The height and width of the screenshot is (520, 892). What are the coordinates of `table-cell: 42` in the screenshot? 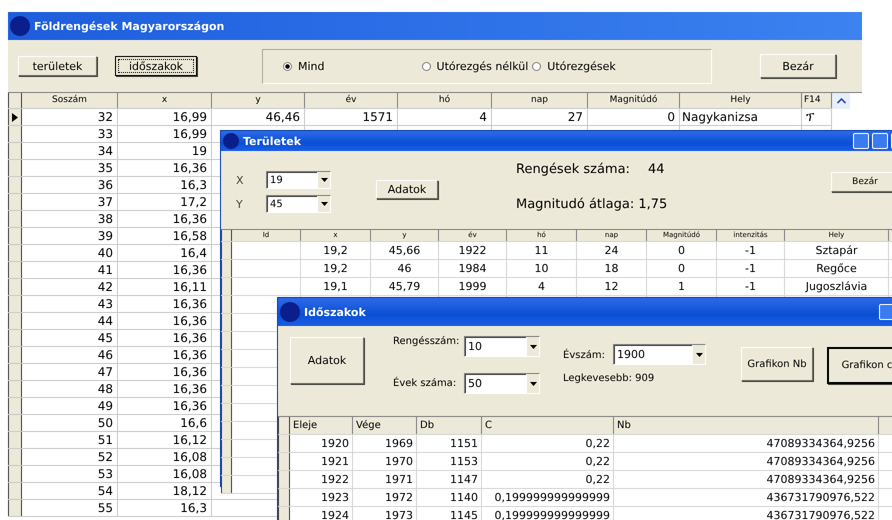 It's located at (70, 287).